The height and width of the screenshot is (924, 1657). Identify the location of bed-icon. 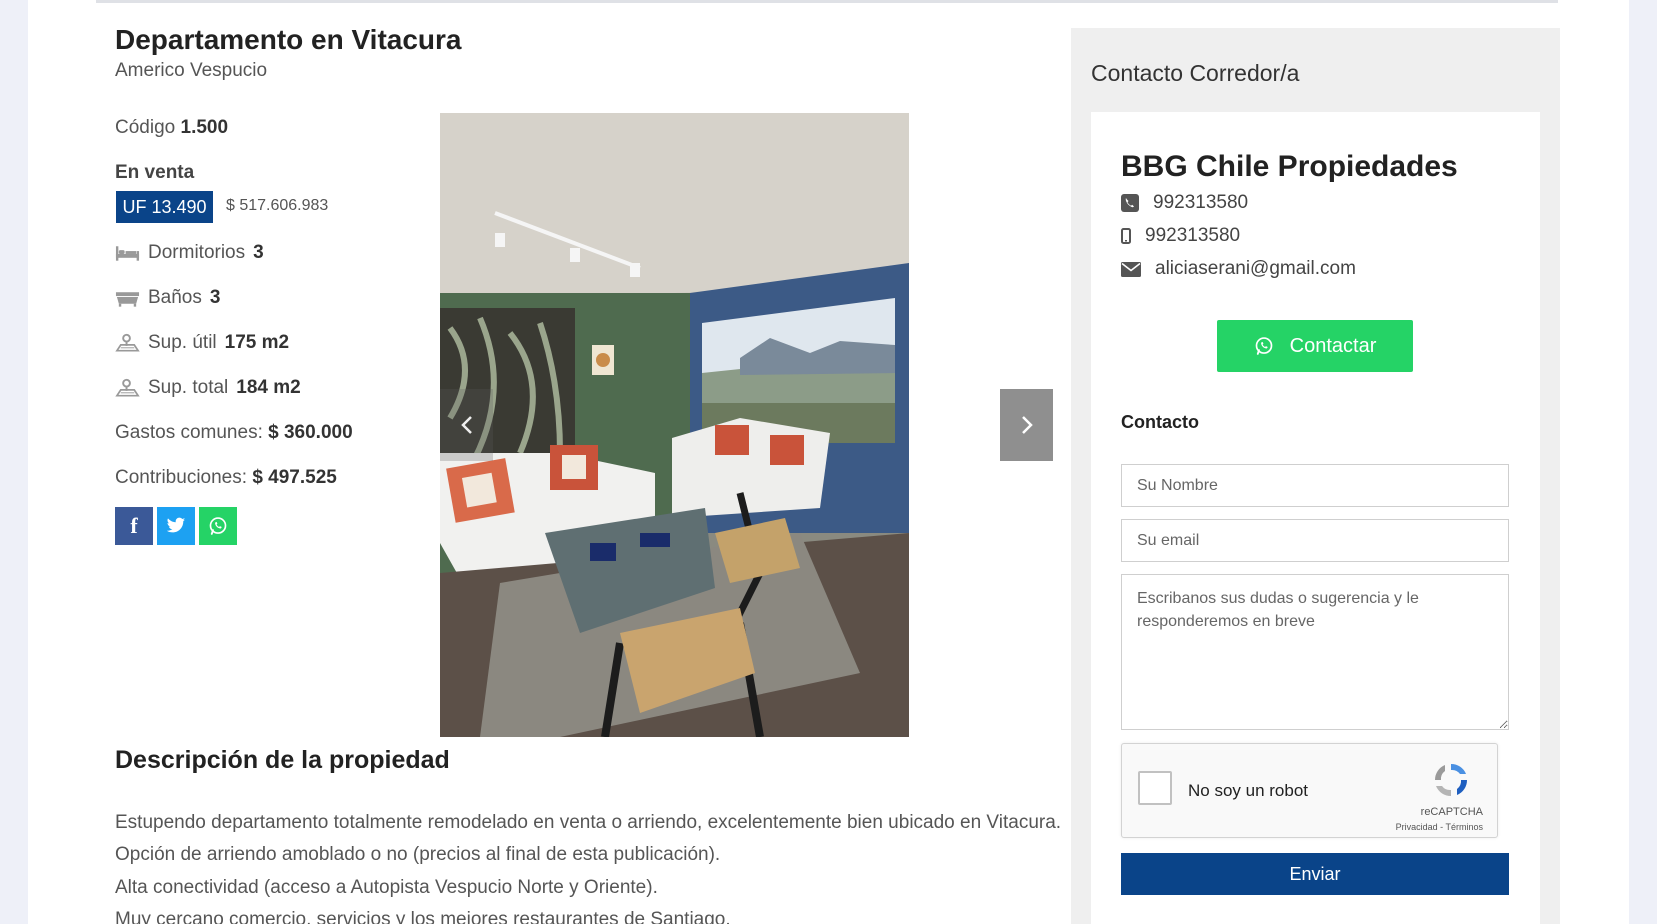
(127, 253).